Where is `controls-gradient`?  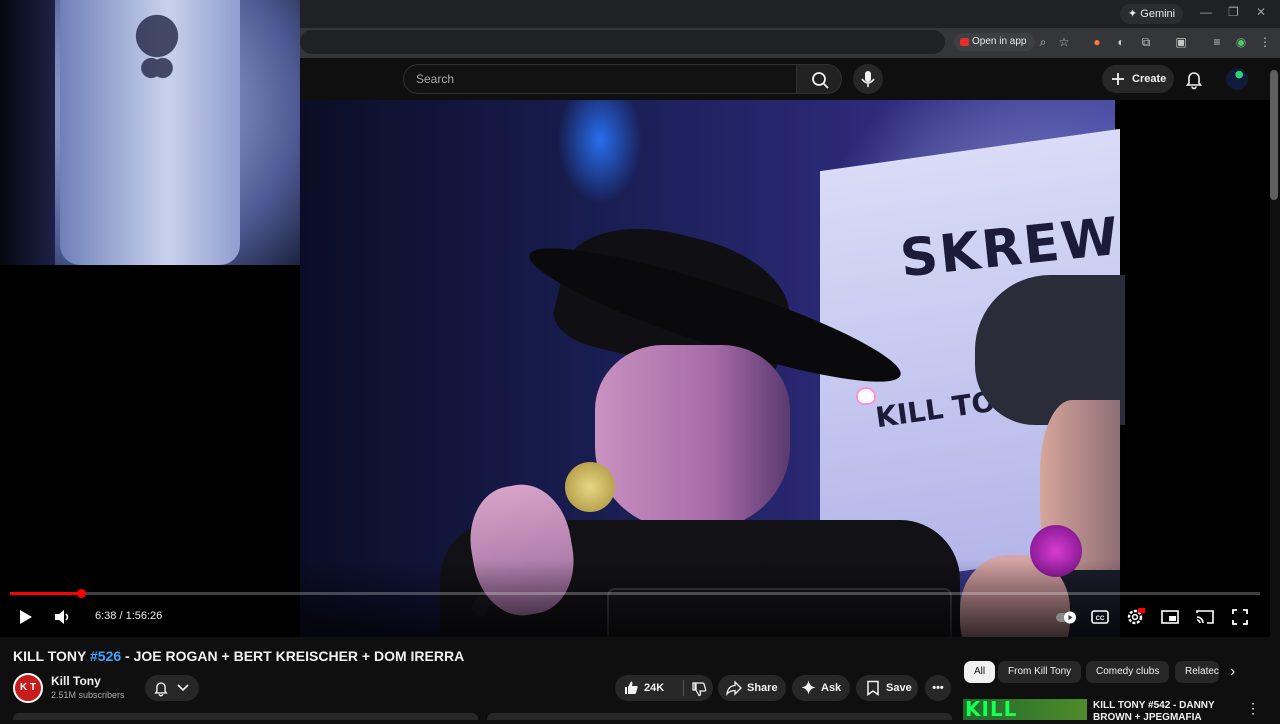
controls-gradient is located at coordinates (635, 598).